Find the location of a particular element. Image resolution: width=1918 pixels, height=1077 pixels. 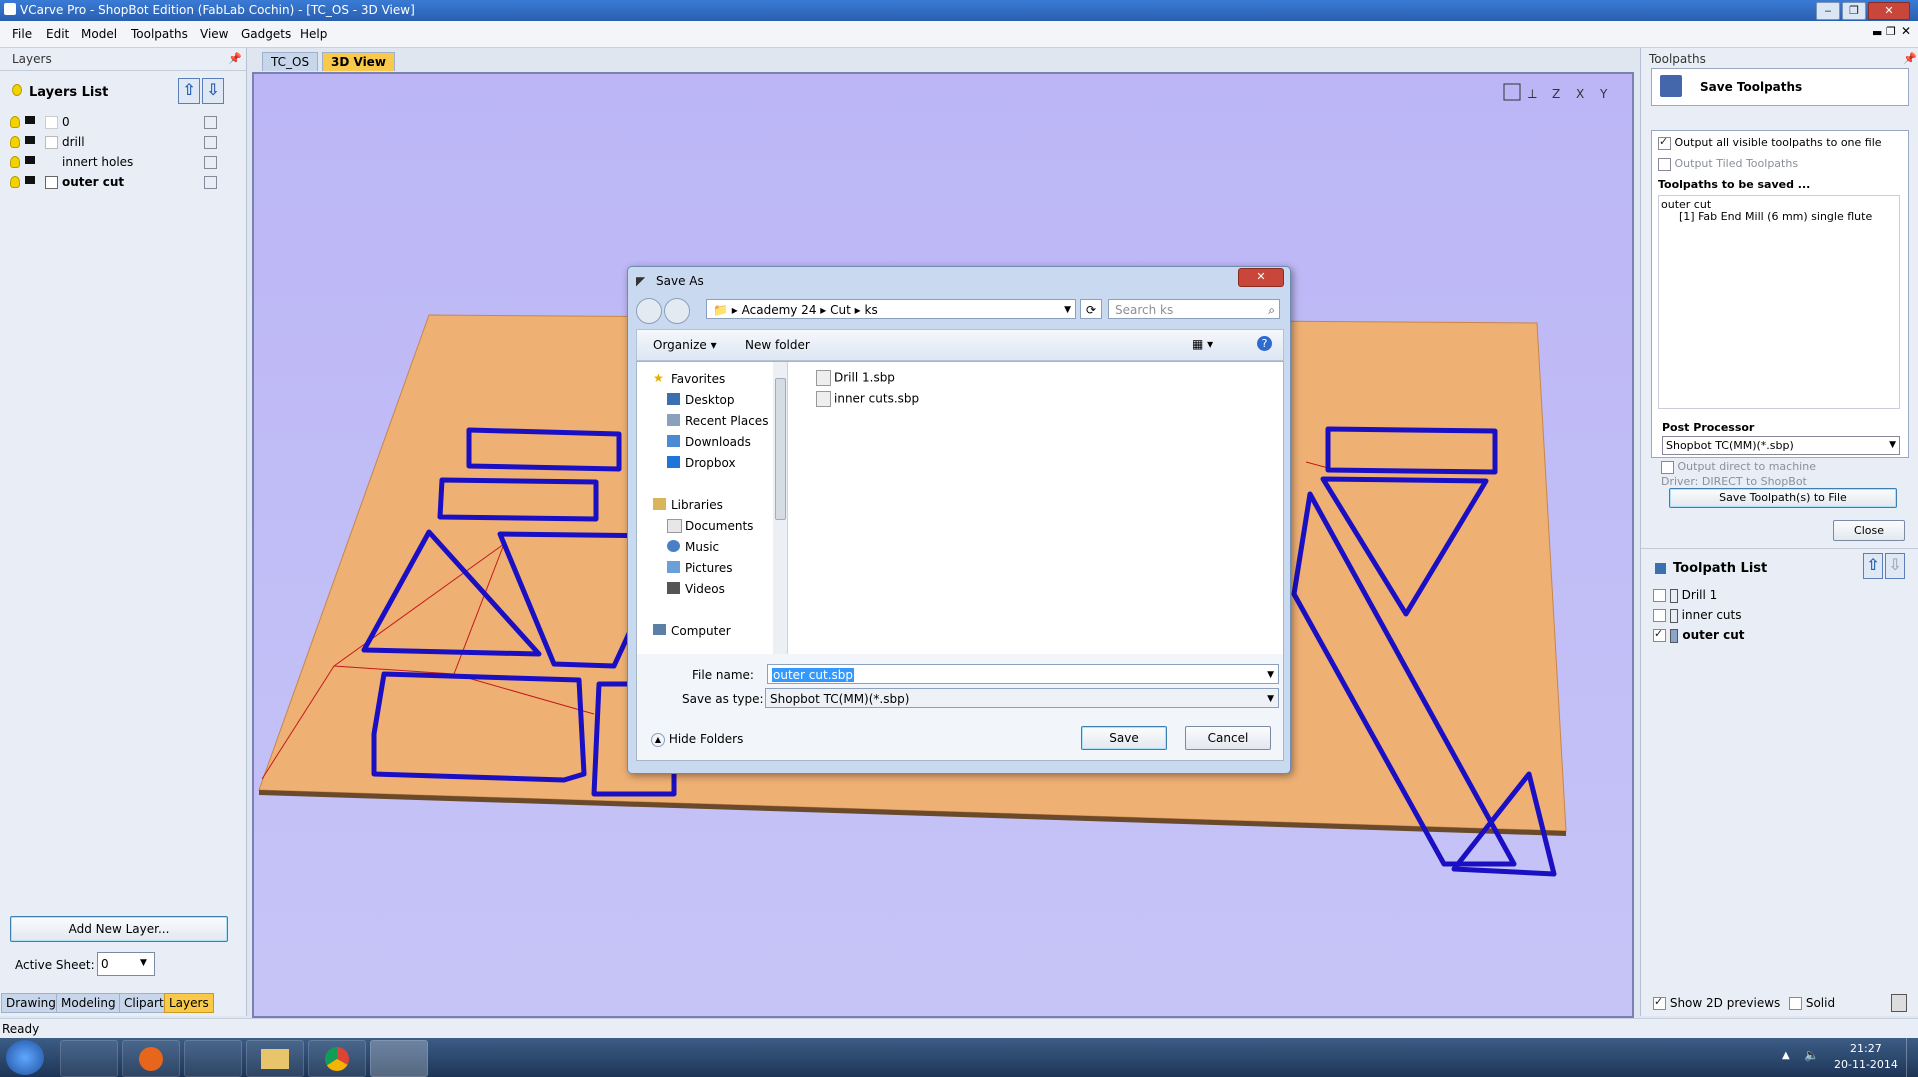

scrollbar-thumb is located at coordinates (780, 449).